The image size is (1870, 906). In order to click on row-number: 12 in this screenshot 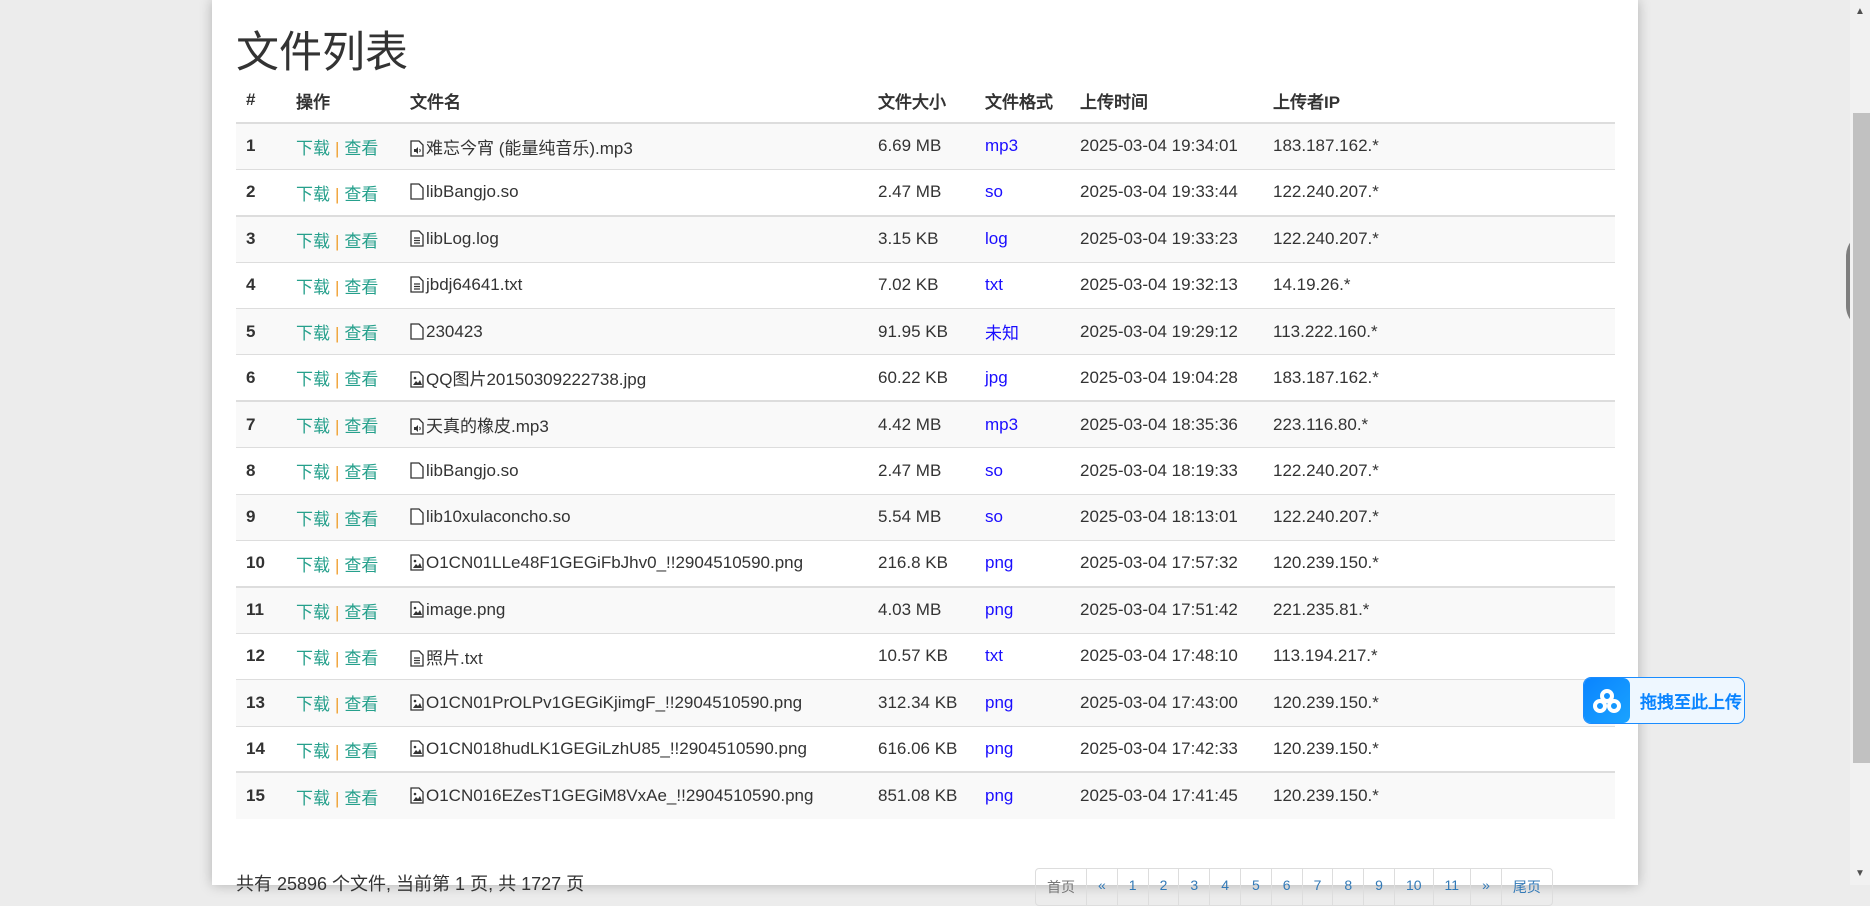, I will do `click(261, 656)`.